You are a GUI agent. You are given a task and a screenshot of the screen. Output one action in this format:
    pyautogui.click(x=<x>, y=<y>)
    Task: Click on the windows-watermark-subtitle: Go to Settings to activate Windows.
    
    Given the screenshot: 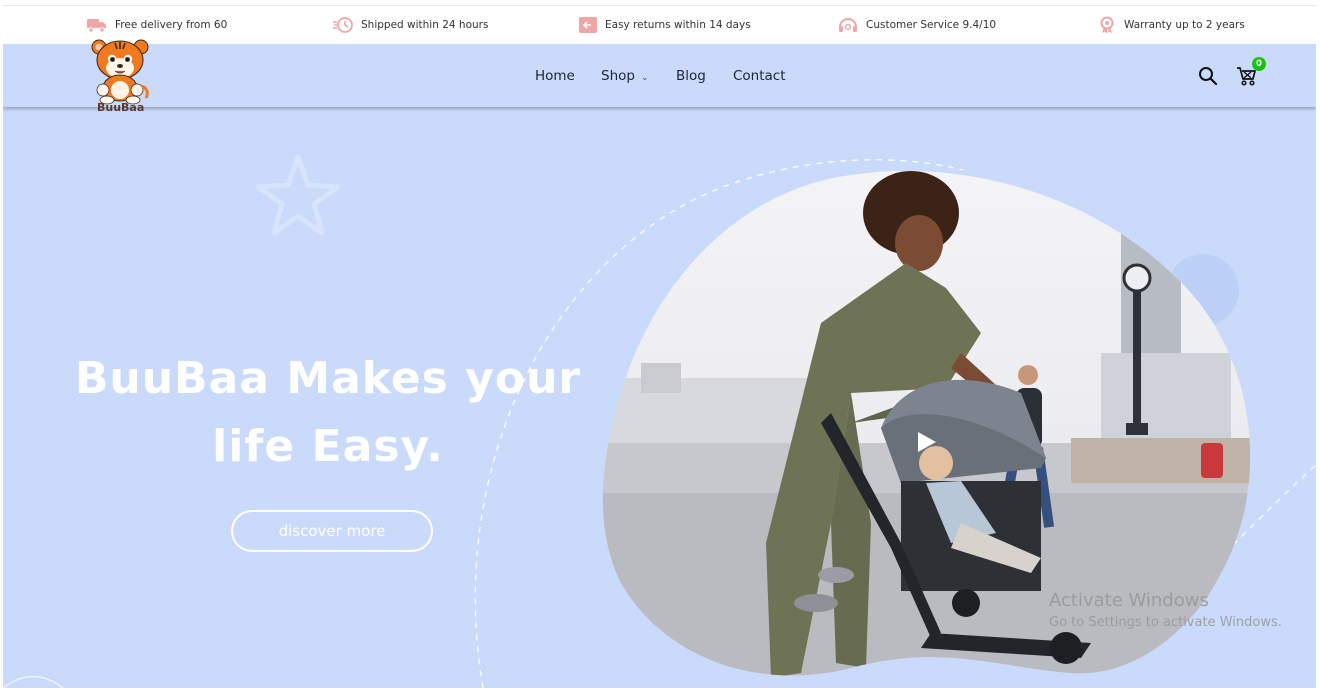 What is the action you would take?
    pyautogui.click(x=1165, y=622)
    